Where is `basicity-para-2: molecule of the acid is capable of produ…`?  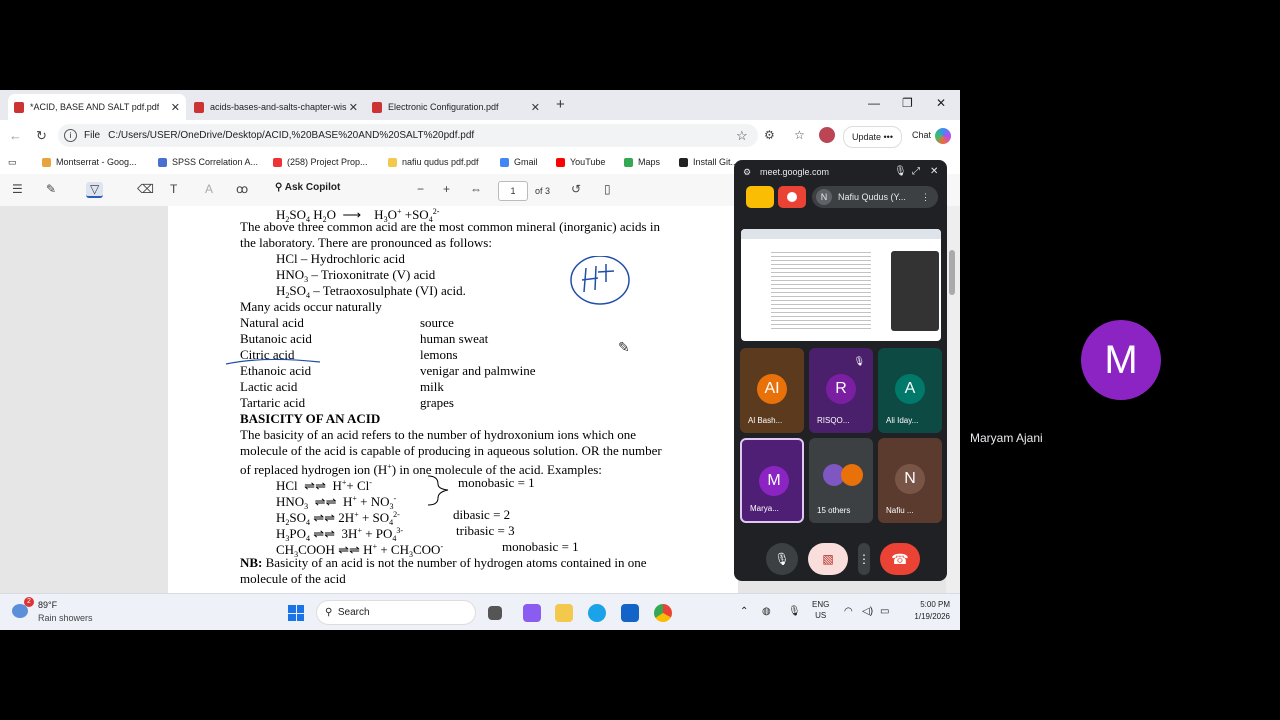 basicity-para-2: molecule of the acid is capable of produ… is located at coordinates (451, 450).